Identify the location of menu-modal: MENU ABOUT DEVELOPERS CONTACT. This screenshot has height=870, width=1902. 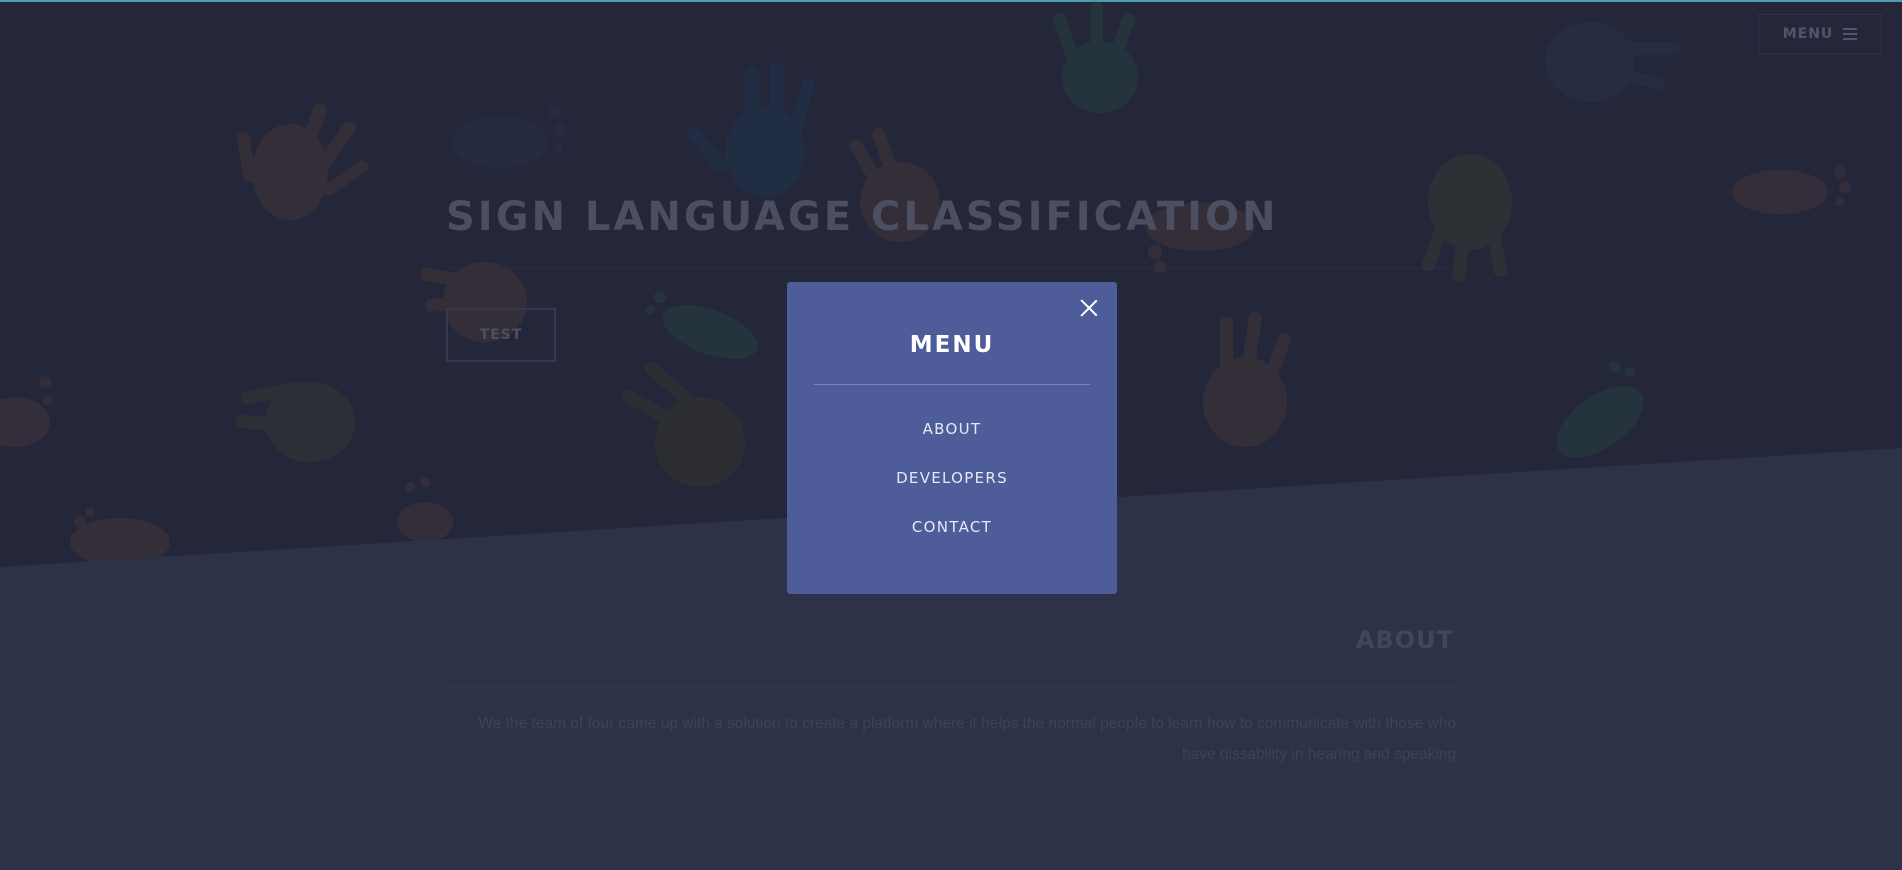
(952, 438).